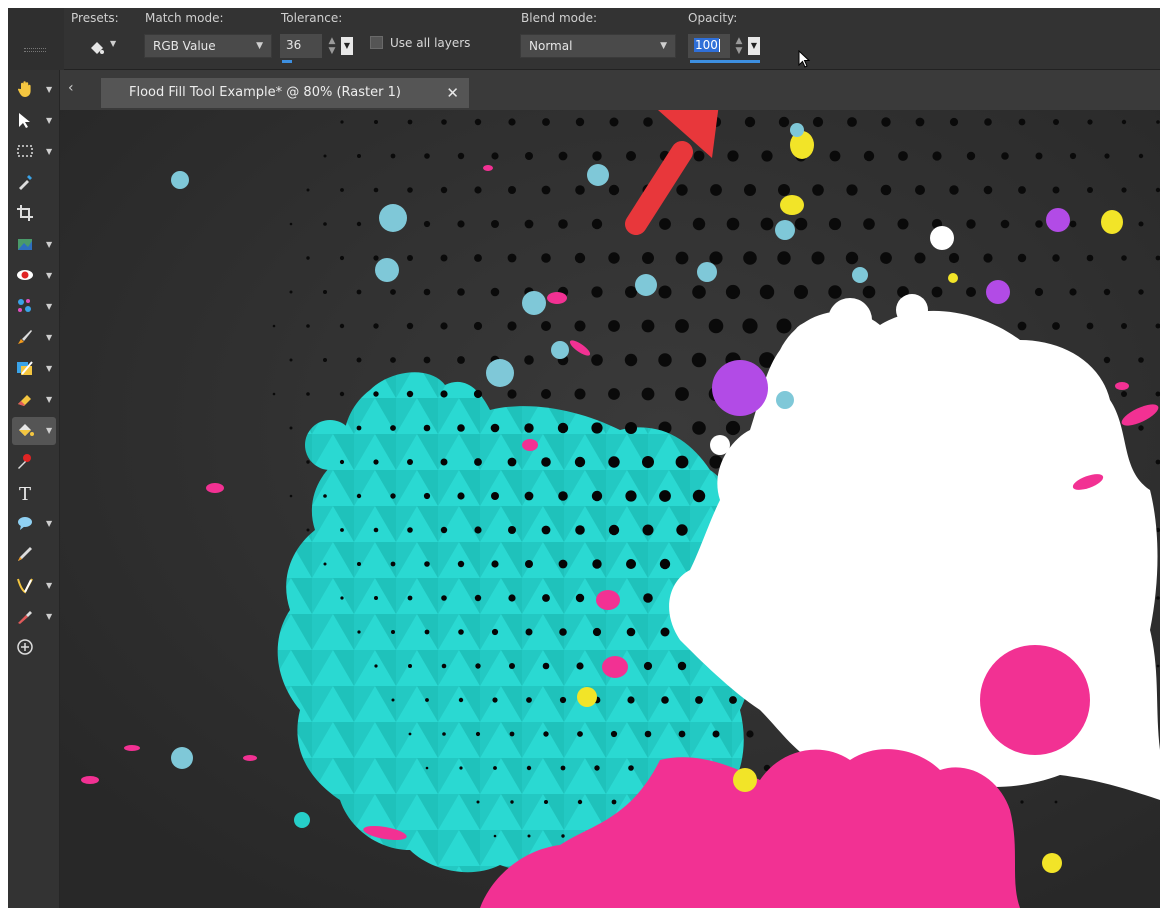 The width and height of the screenshot is (1161, 911). Describe the element at coordinates (34, 400) in the screenshot. I see `eraser-tool: ▼` at that location.